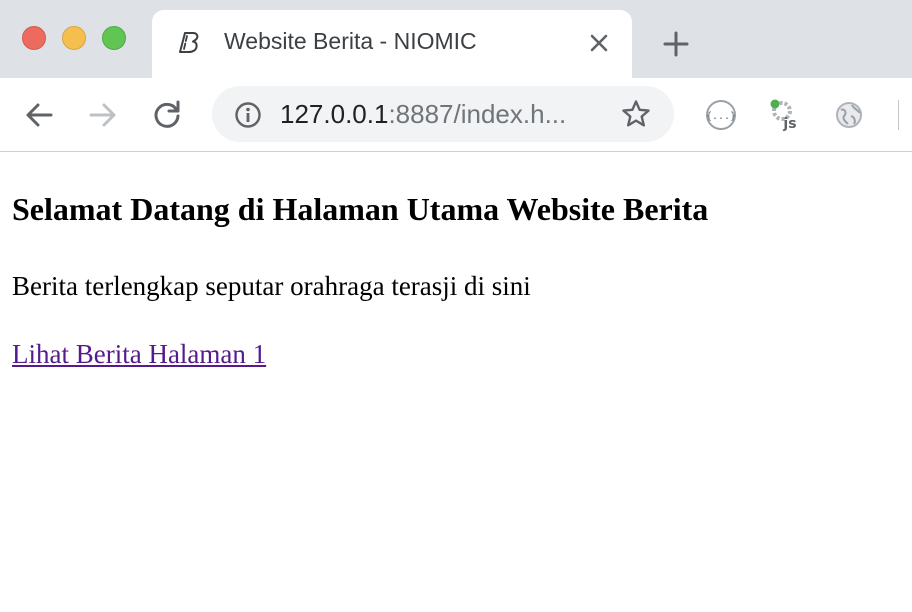 The height and width of the screenshot is (612, 912). I want to click on browser-tab: Website Berita - NIOMIC, so click(392, 44).